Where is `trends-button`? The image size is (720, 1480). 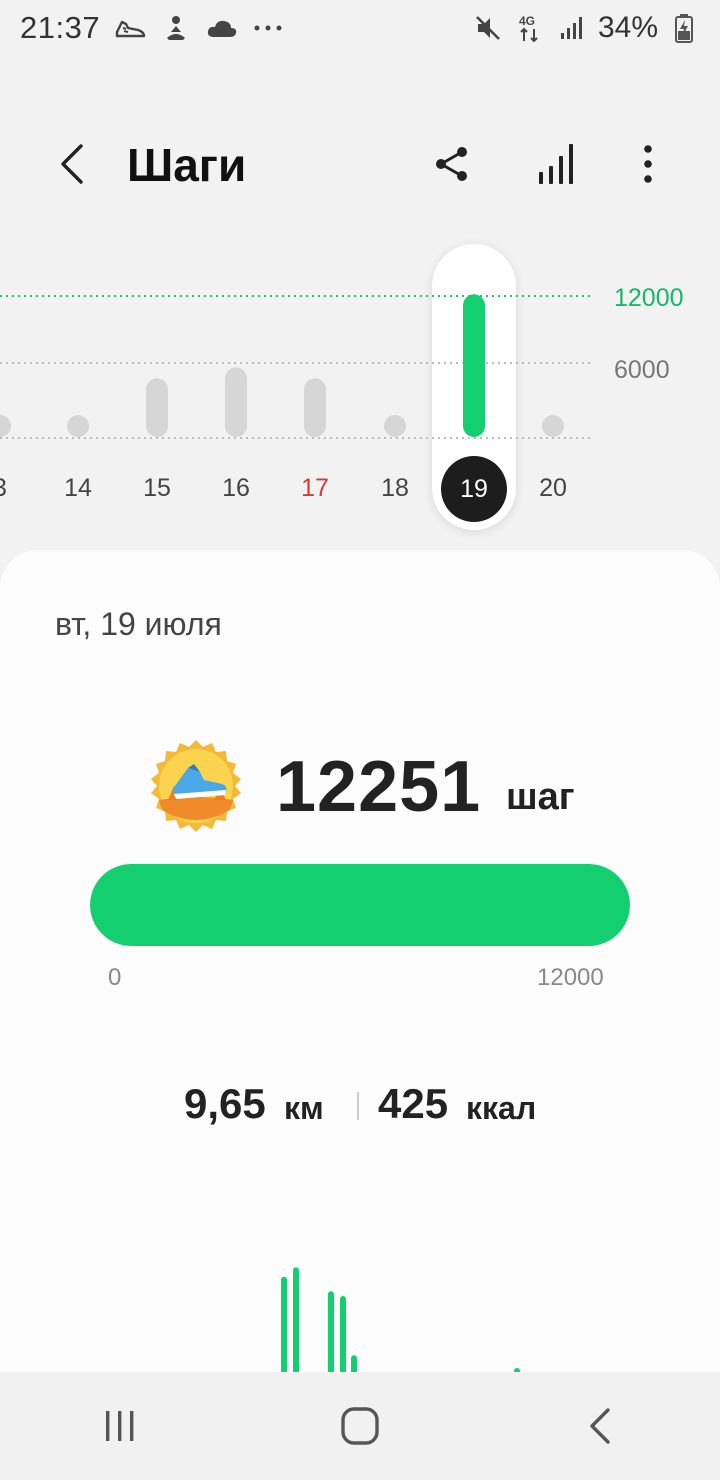 trends-button is located at coordinates (556, 164).